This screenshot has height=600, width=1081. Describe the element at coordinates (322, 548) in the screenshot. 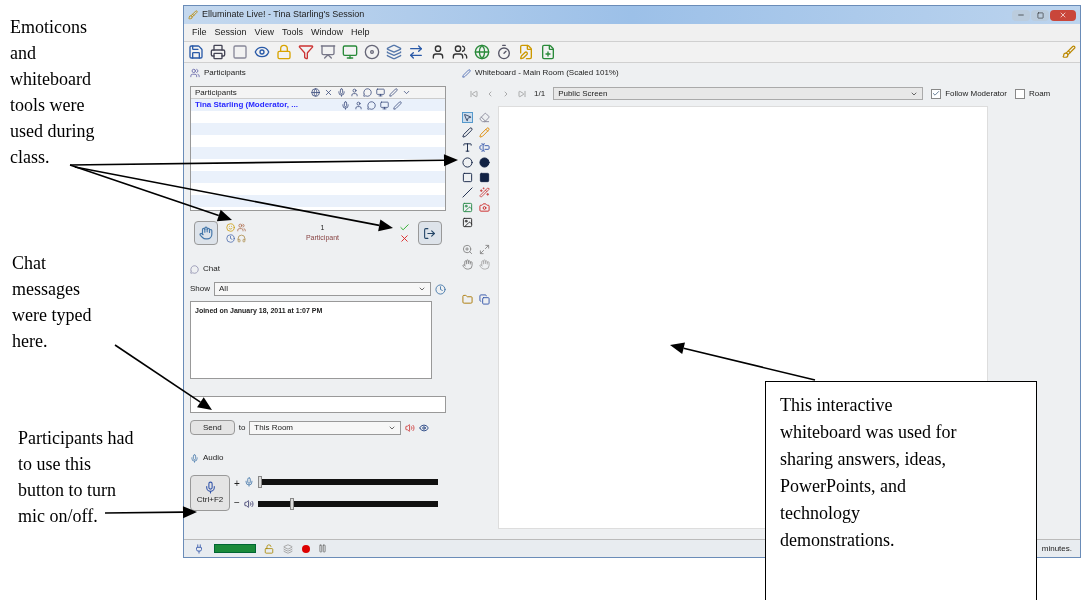

I see `pause-icon` at that location.